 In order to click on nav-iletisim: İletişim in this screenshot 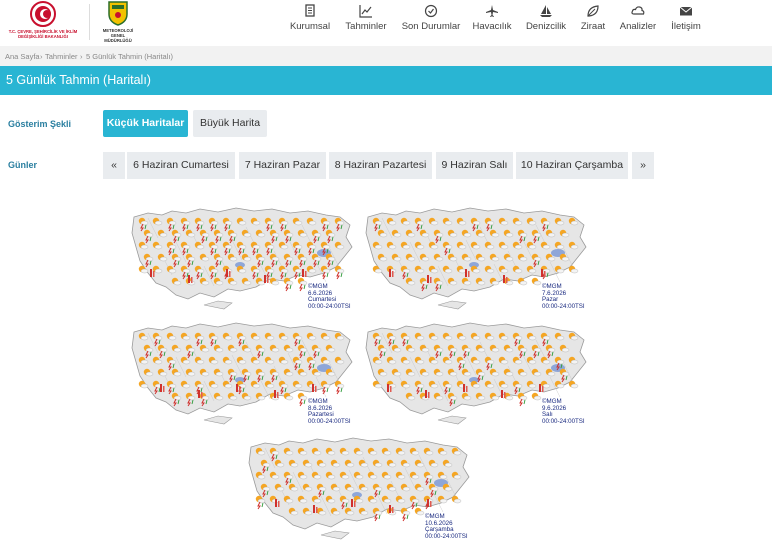, I will do `click(686, 23)`.